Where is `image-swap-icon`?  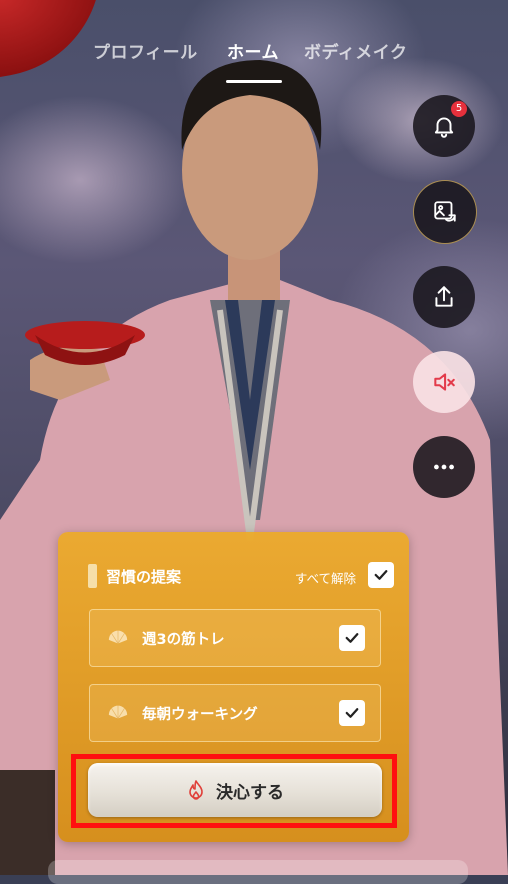 image-swap-icon is located at coordinates (445, 211).